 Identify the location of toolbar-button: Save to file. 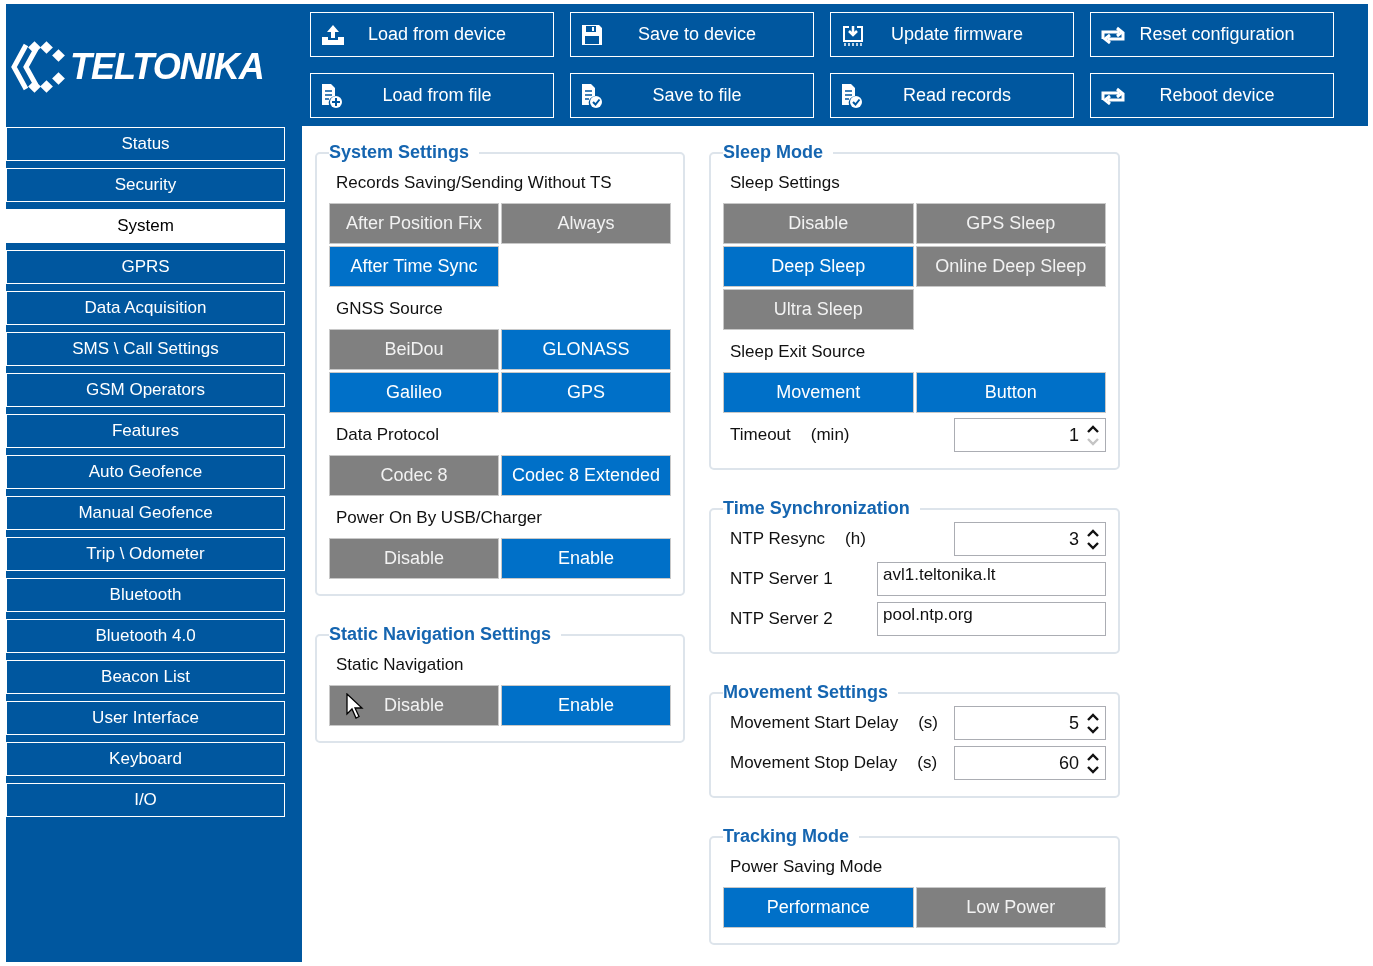
(692, 95).